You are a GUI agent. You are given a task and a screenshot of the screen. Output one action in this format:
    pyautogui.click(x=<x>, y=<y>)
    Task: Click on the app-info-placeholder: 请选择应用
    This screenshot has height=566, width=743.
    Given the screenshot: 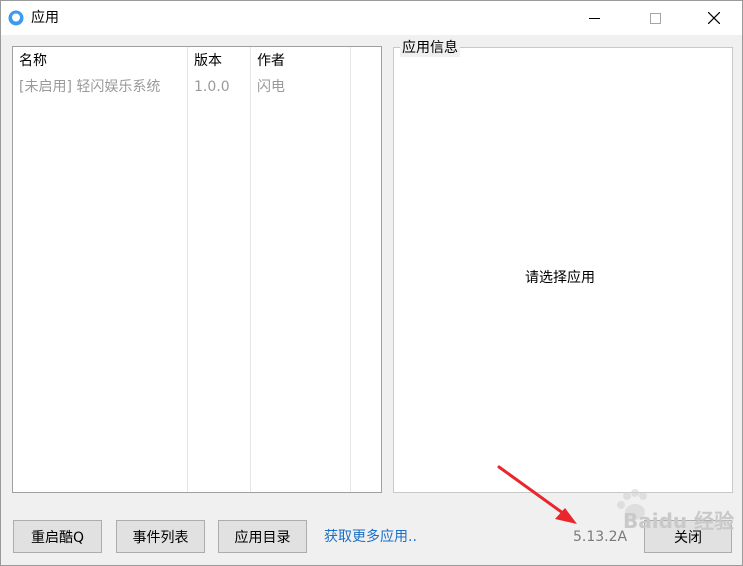 What is the action you would take?
    pyautogui.click(x=560, y=278)
    